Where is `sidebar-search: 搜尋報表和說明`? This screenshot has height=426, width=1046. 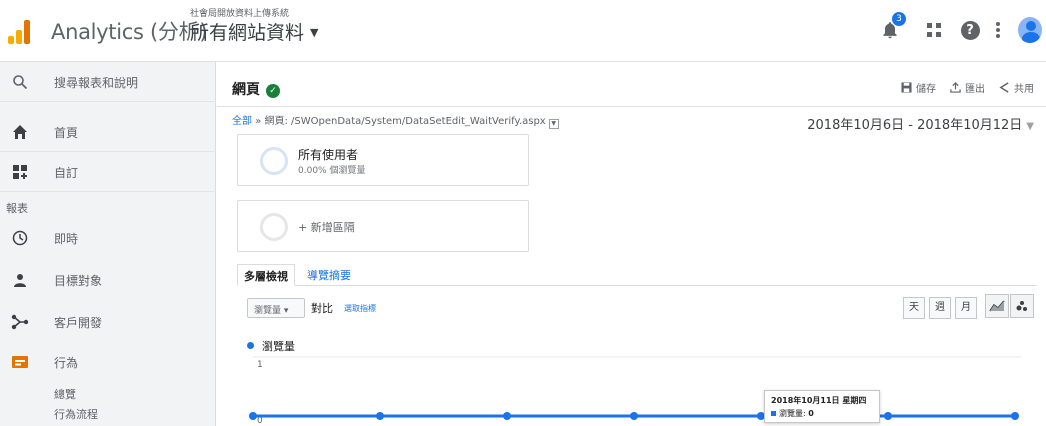 sidebar-search: 搜尋報表和說明 is located at coordinates (108, 82).